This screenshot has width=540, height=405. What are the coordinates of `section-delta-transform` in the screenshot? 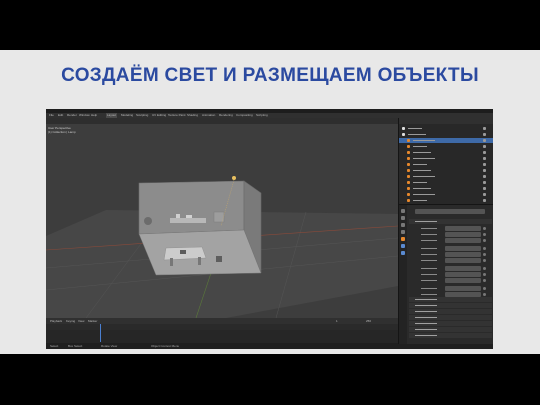 It's located at (450, 299).